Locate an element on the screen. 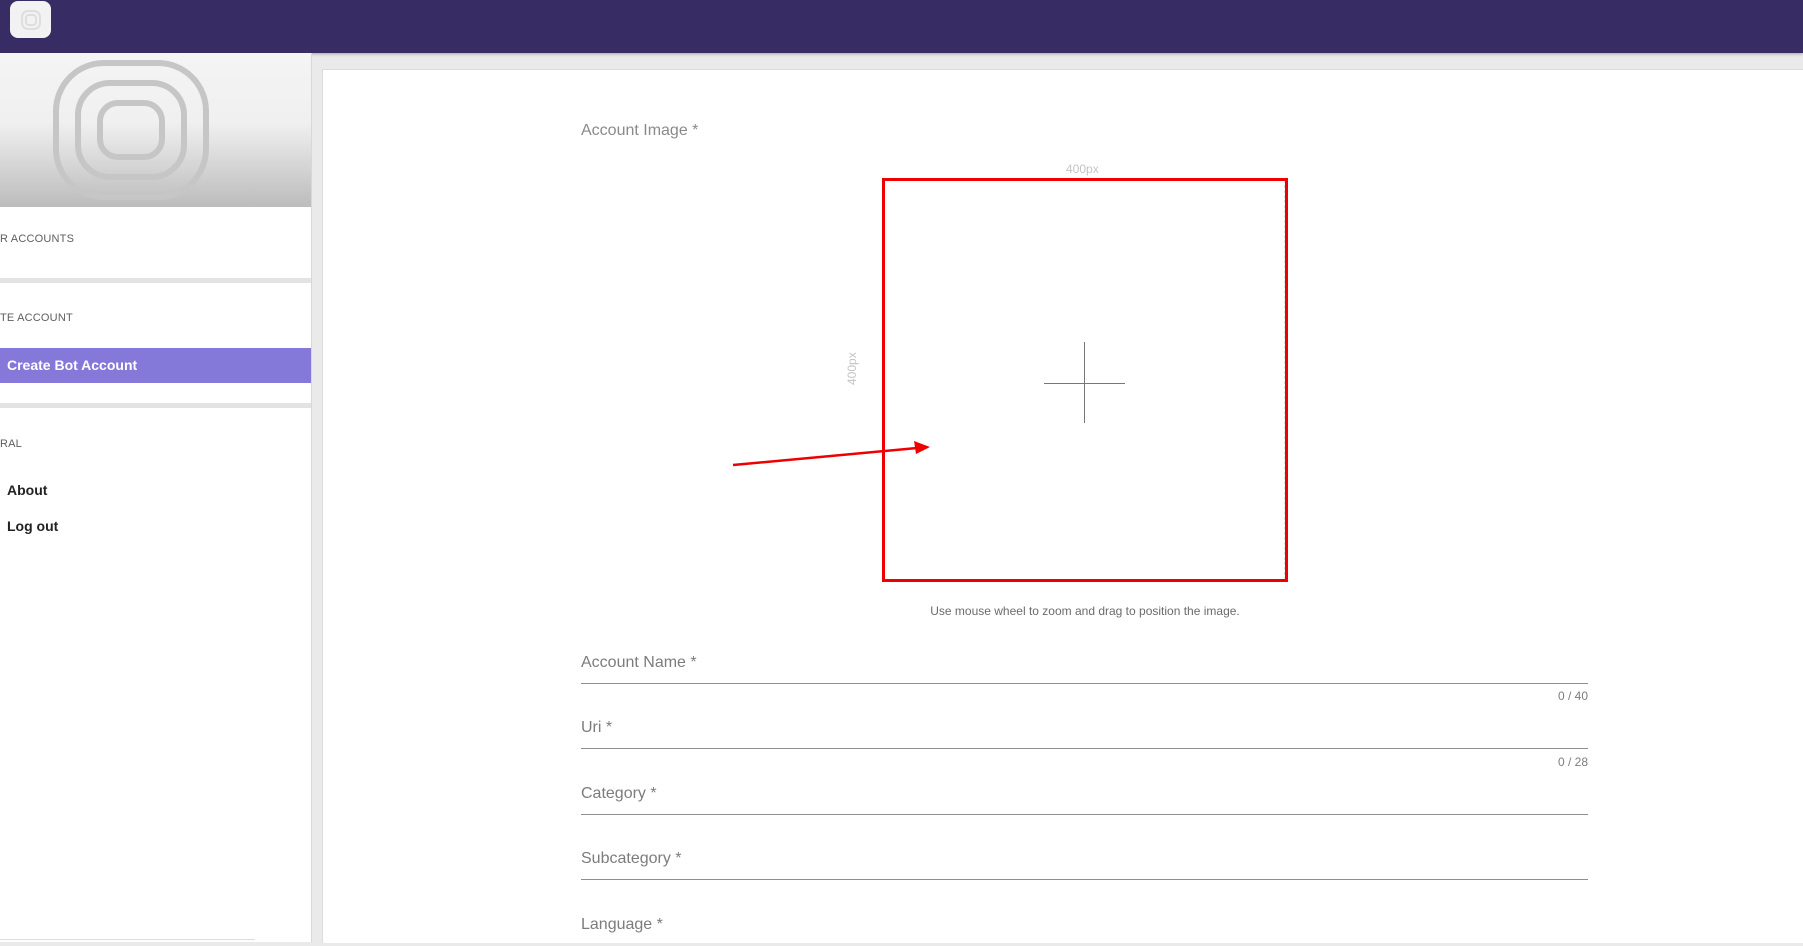 Image resolution: width=1803 pixels, height=946 pixels. annotation-arrow-icon is located at coordinates (831, 454).